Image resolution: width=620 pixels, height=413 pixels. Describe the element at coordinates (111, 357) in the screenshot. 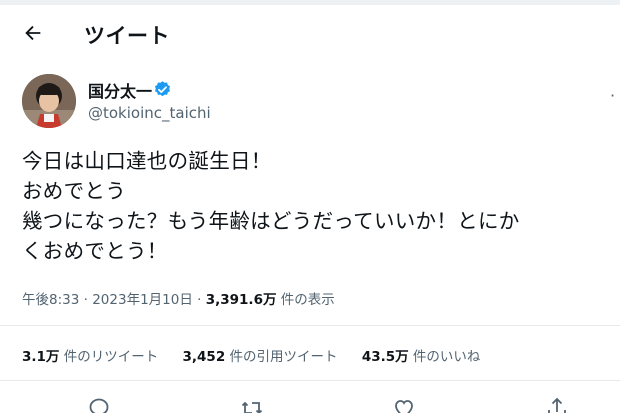

I see `retweet-label: 件のリツイート` at that location.